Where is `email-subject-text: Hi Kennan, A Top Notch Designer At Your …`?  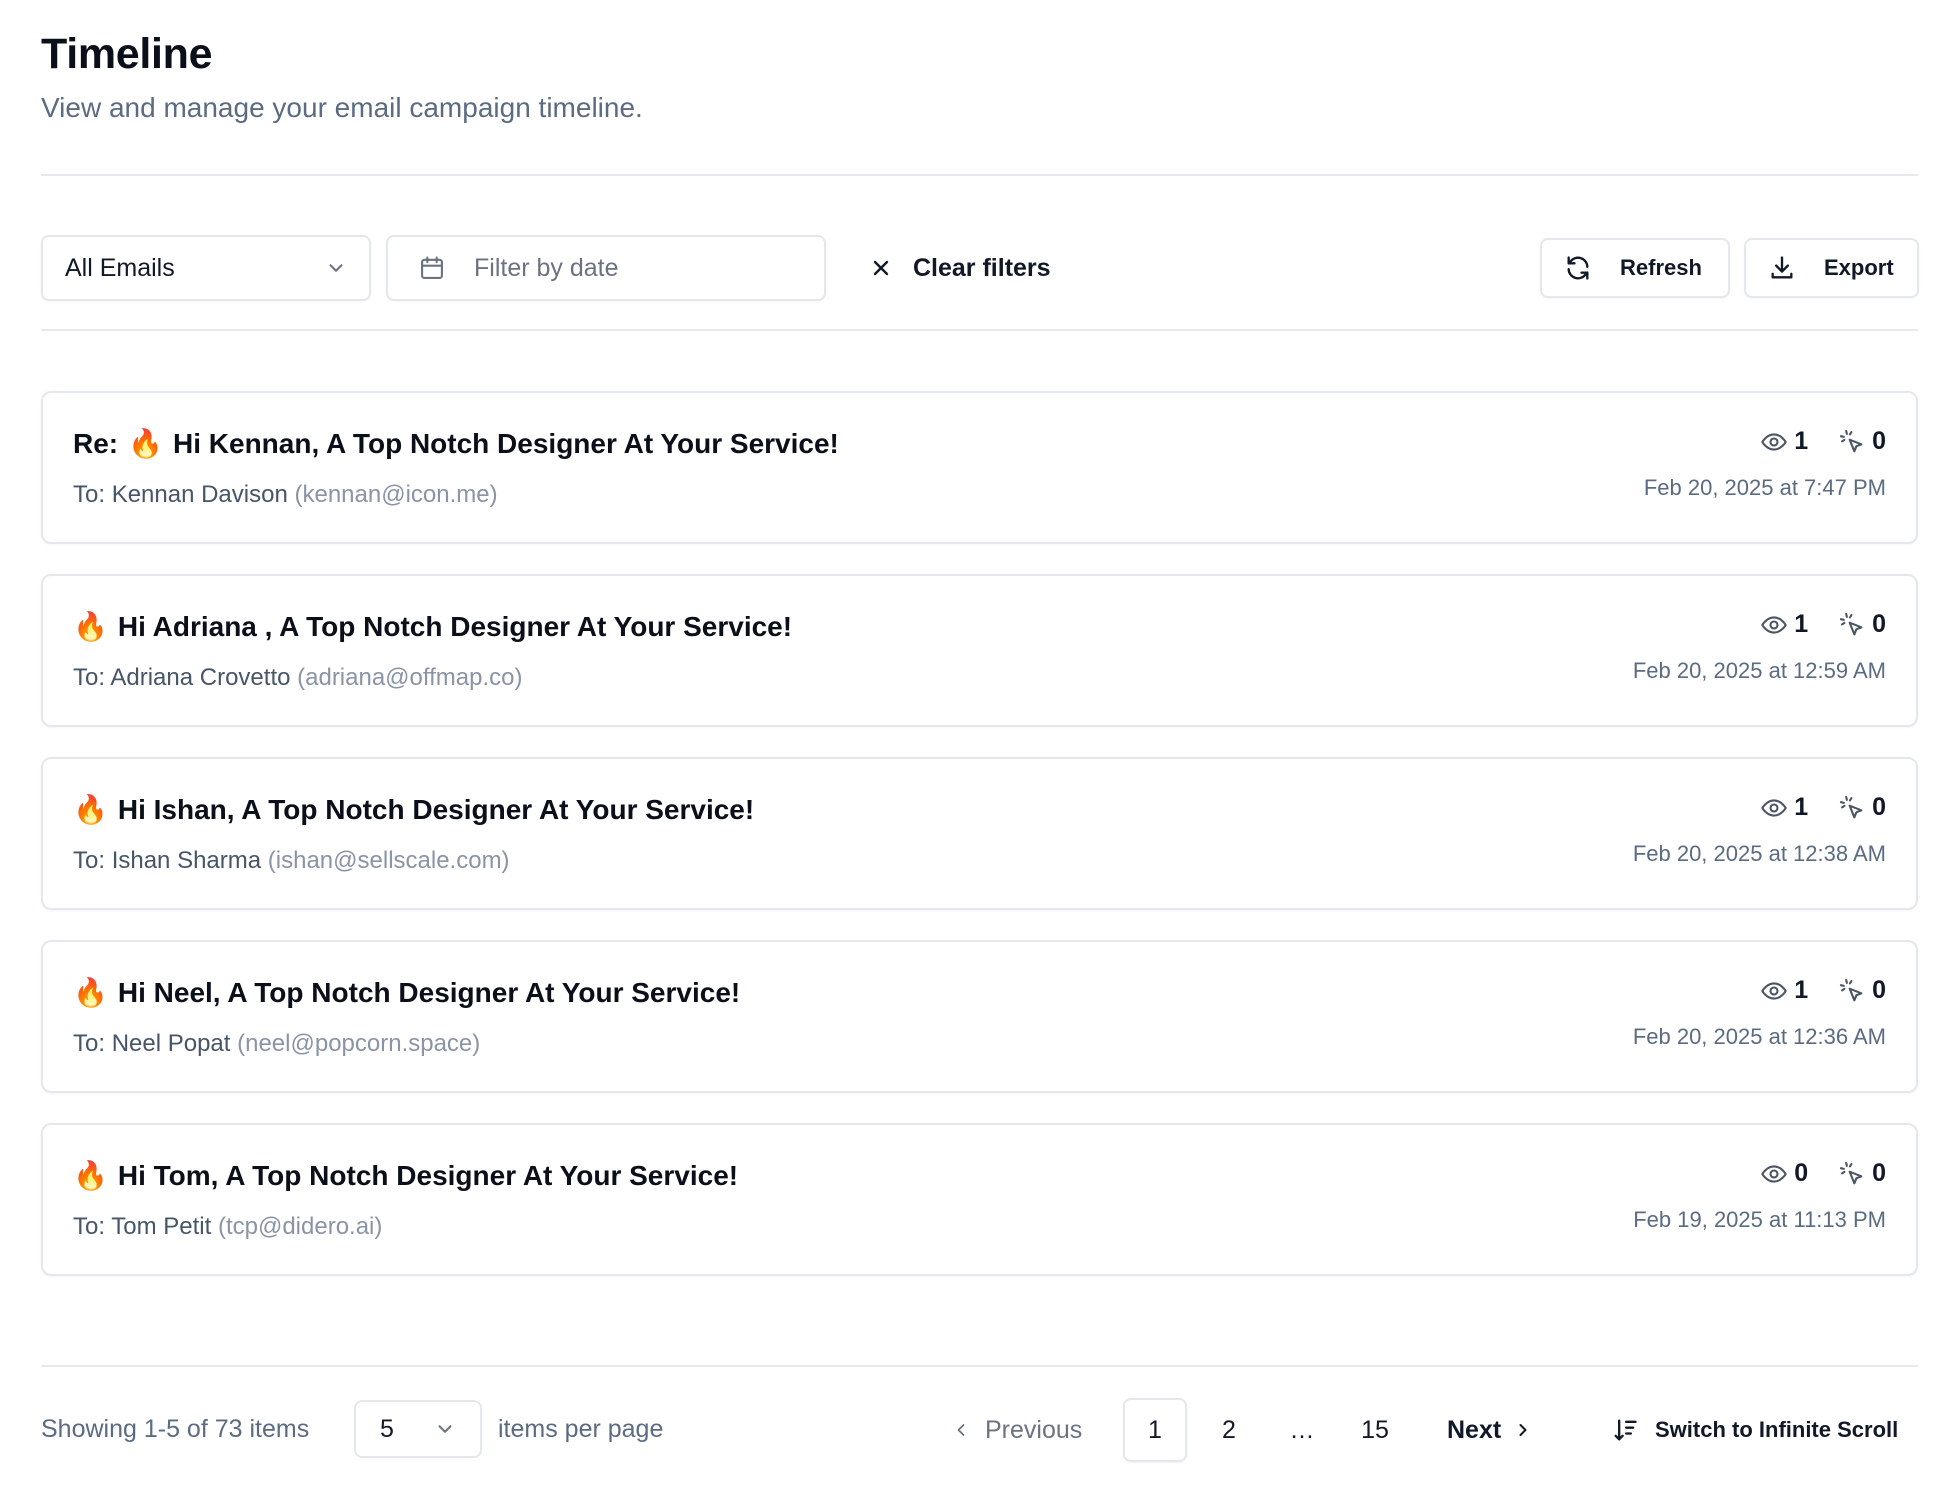
email-subject-text: Hi Kennan, A Top Notch Designer At Your … is located at coordinates (506, 443).